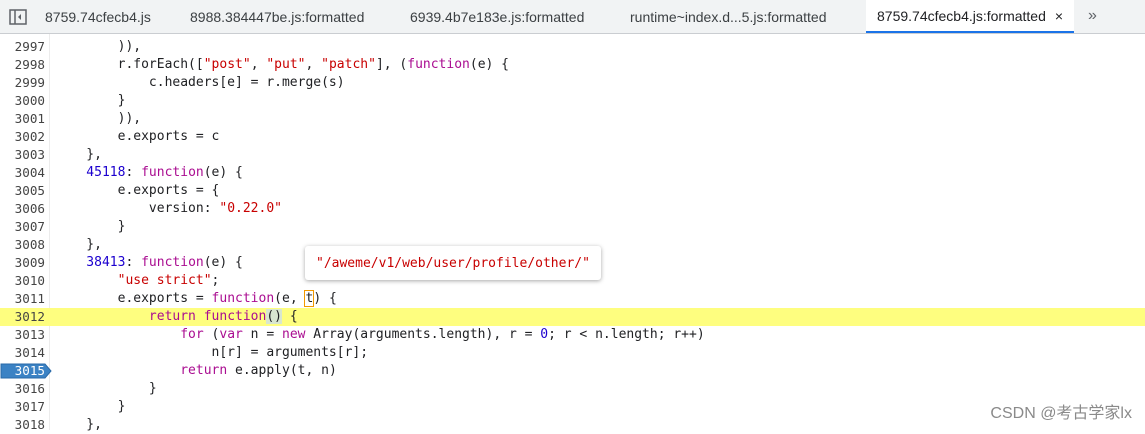 The image size is (1145, 434). I want to click on line-number: 3008, so click(22, 245).